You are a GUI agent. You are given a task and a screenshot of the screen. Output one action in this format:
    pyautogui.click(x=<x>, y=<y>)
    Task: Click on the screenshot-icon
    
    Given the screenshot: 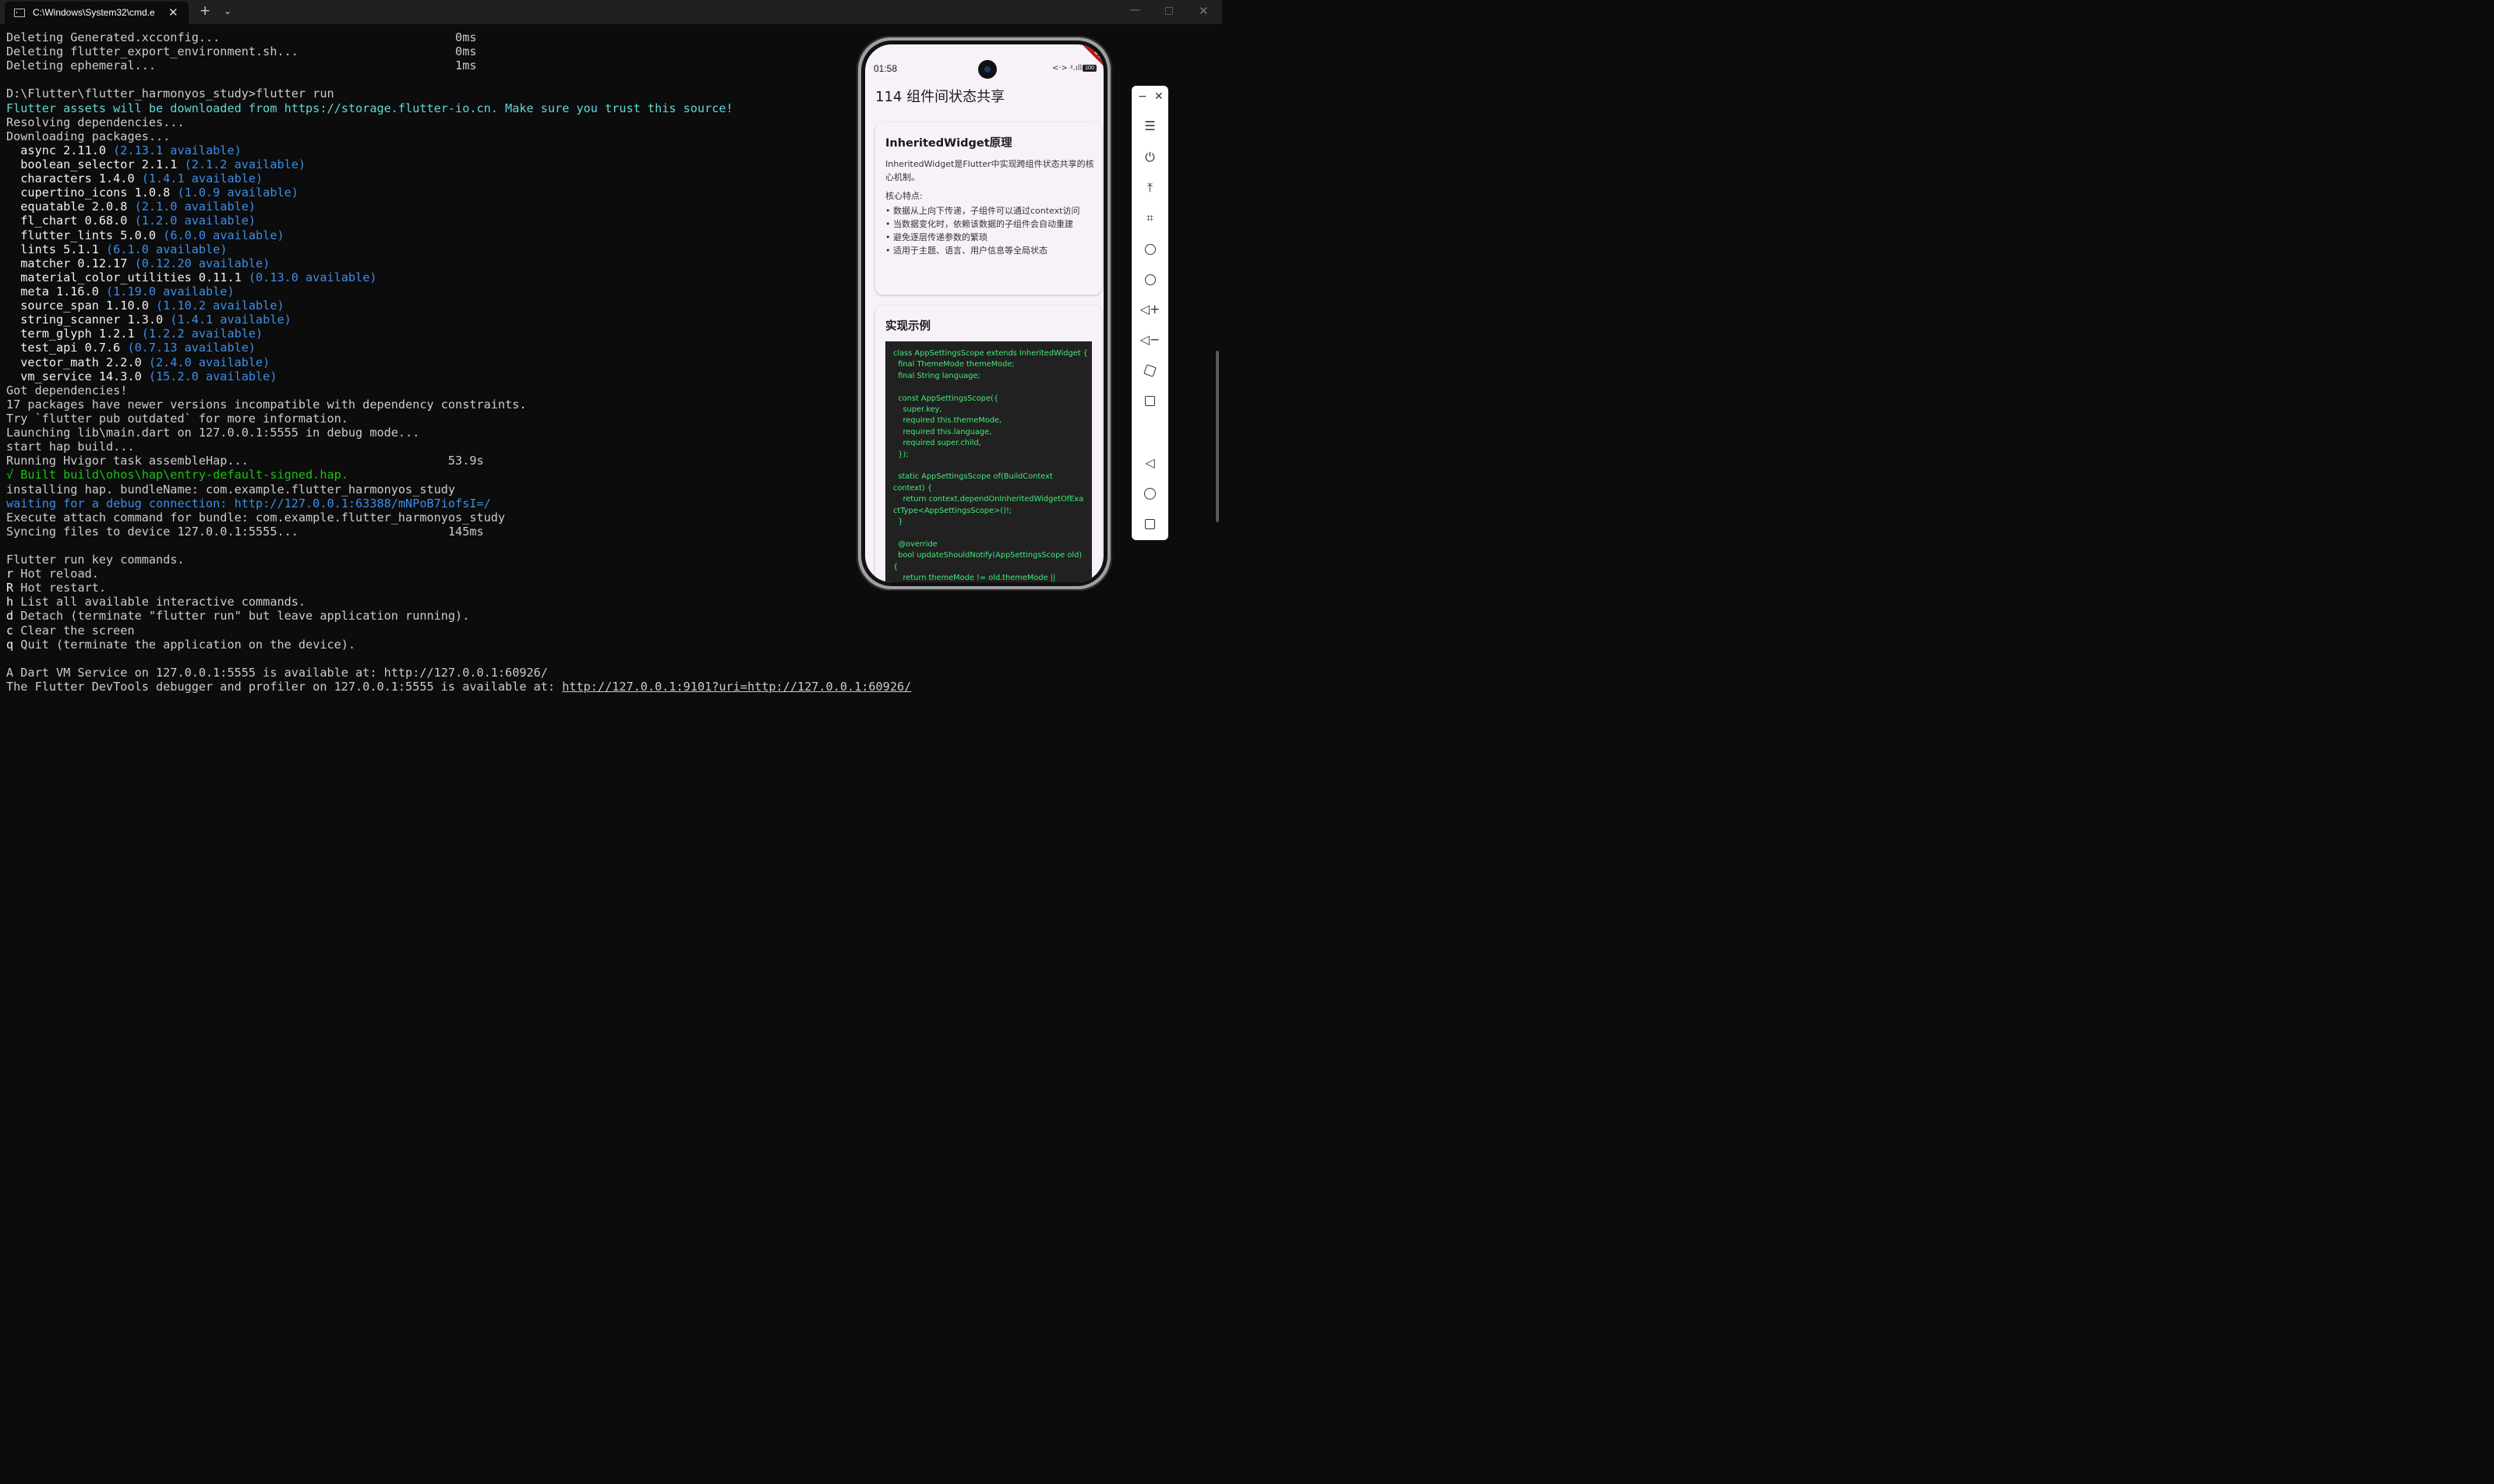 What is the action you would take?
    pyautogui.click(x=1150, y=279)
    